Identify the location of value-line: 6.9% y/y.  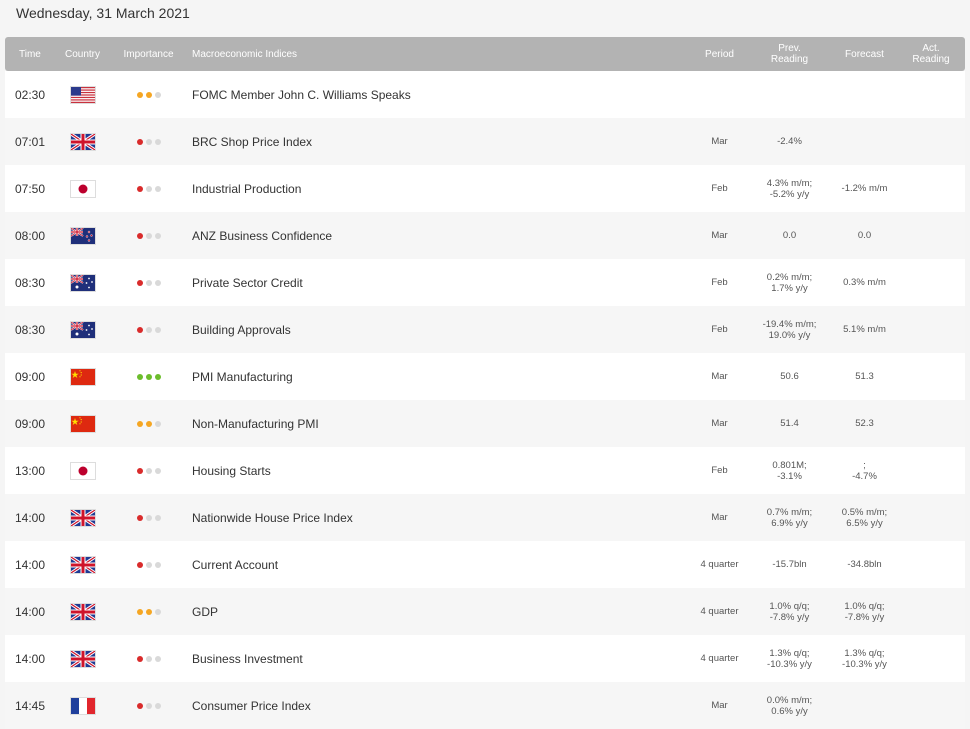
(789, 523).